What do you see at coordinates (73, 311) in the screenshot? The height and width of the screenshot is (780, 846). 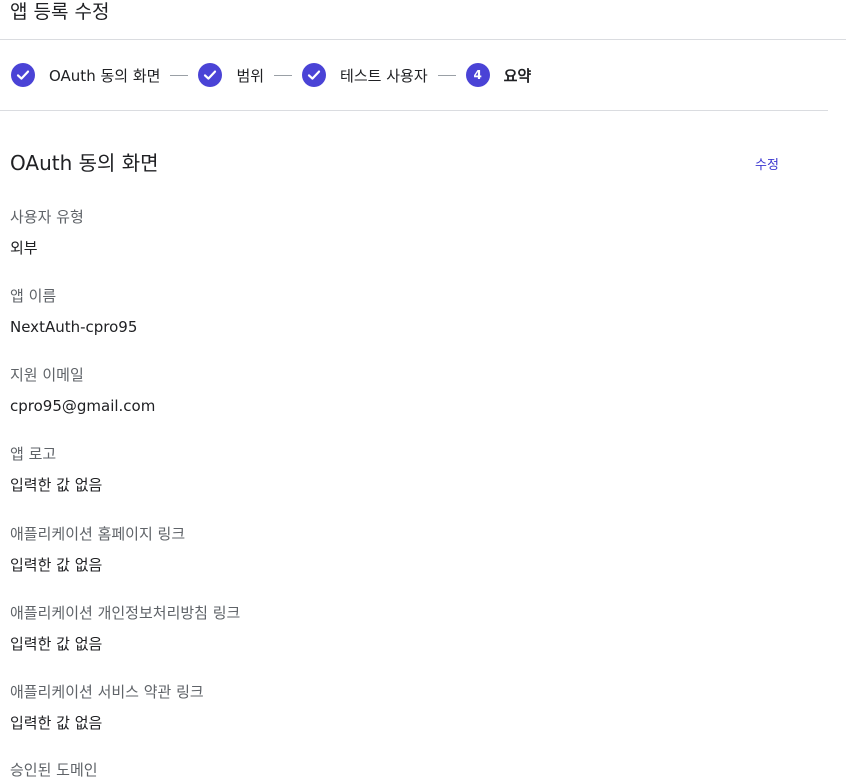 I see `field-app-name: 앱 이름 NextAuth-cpro95` at bounding box center [73, 311].